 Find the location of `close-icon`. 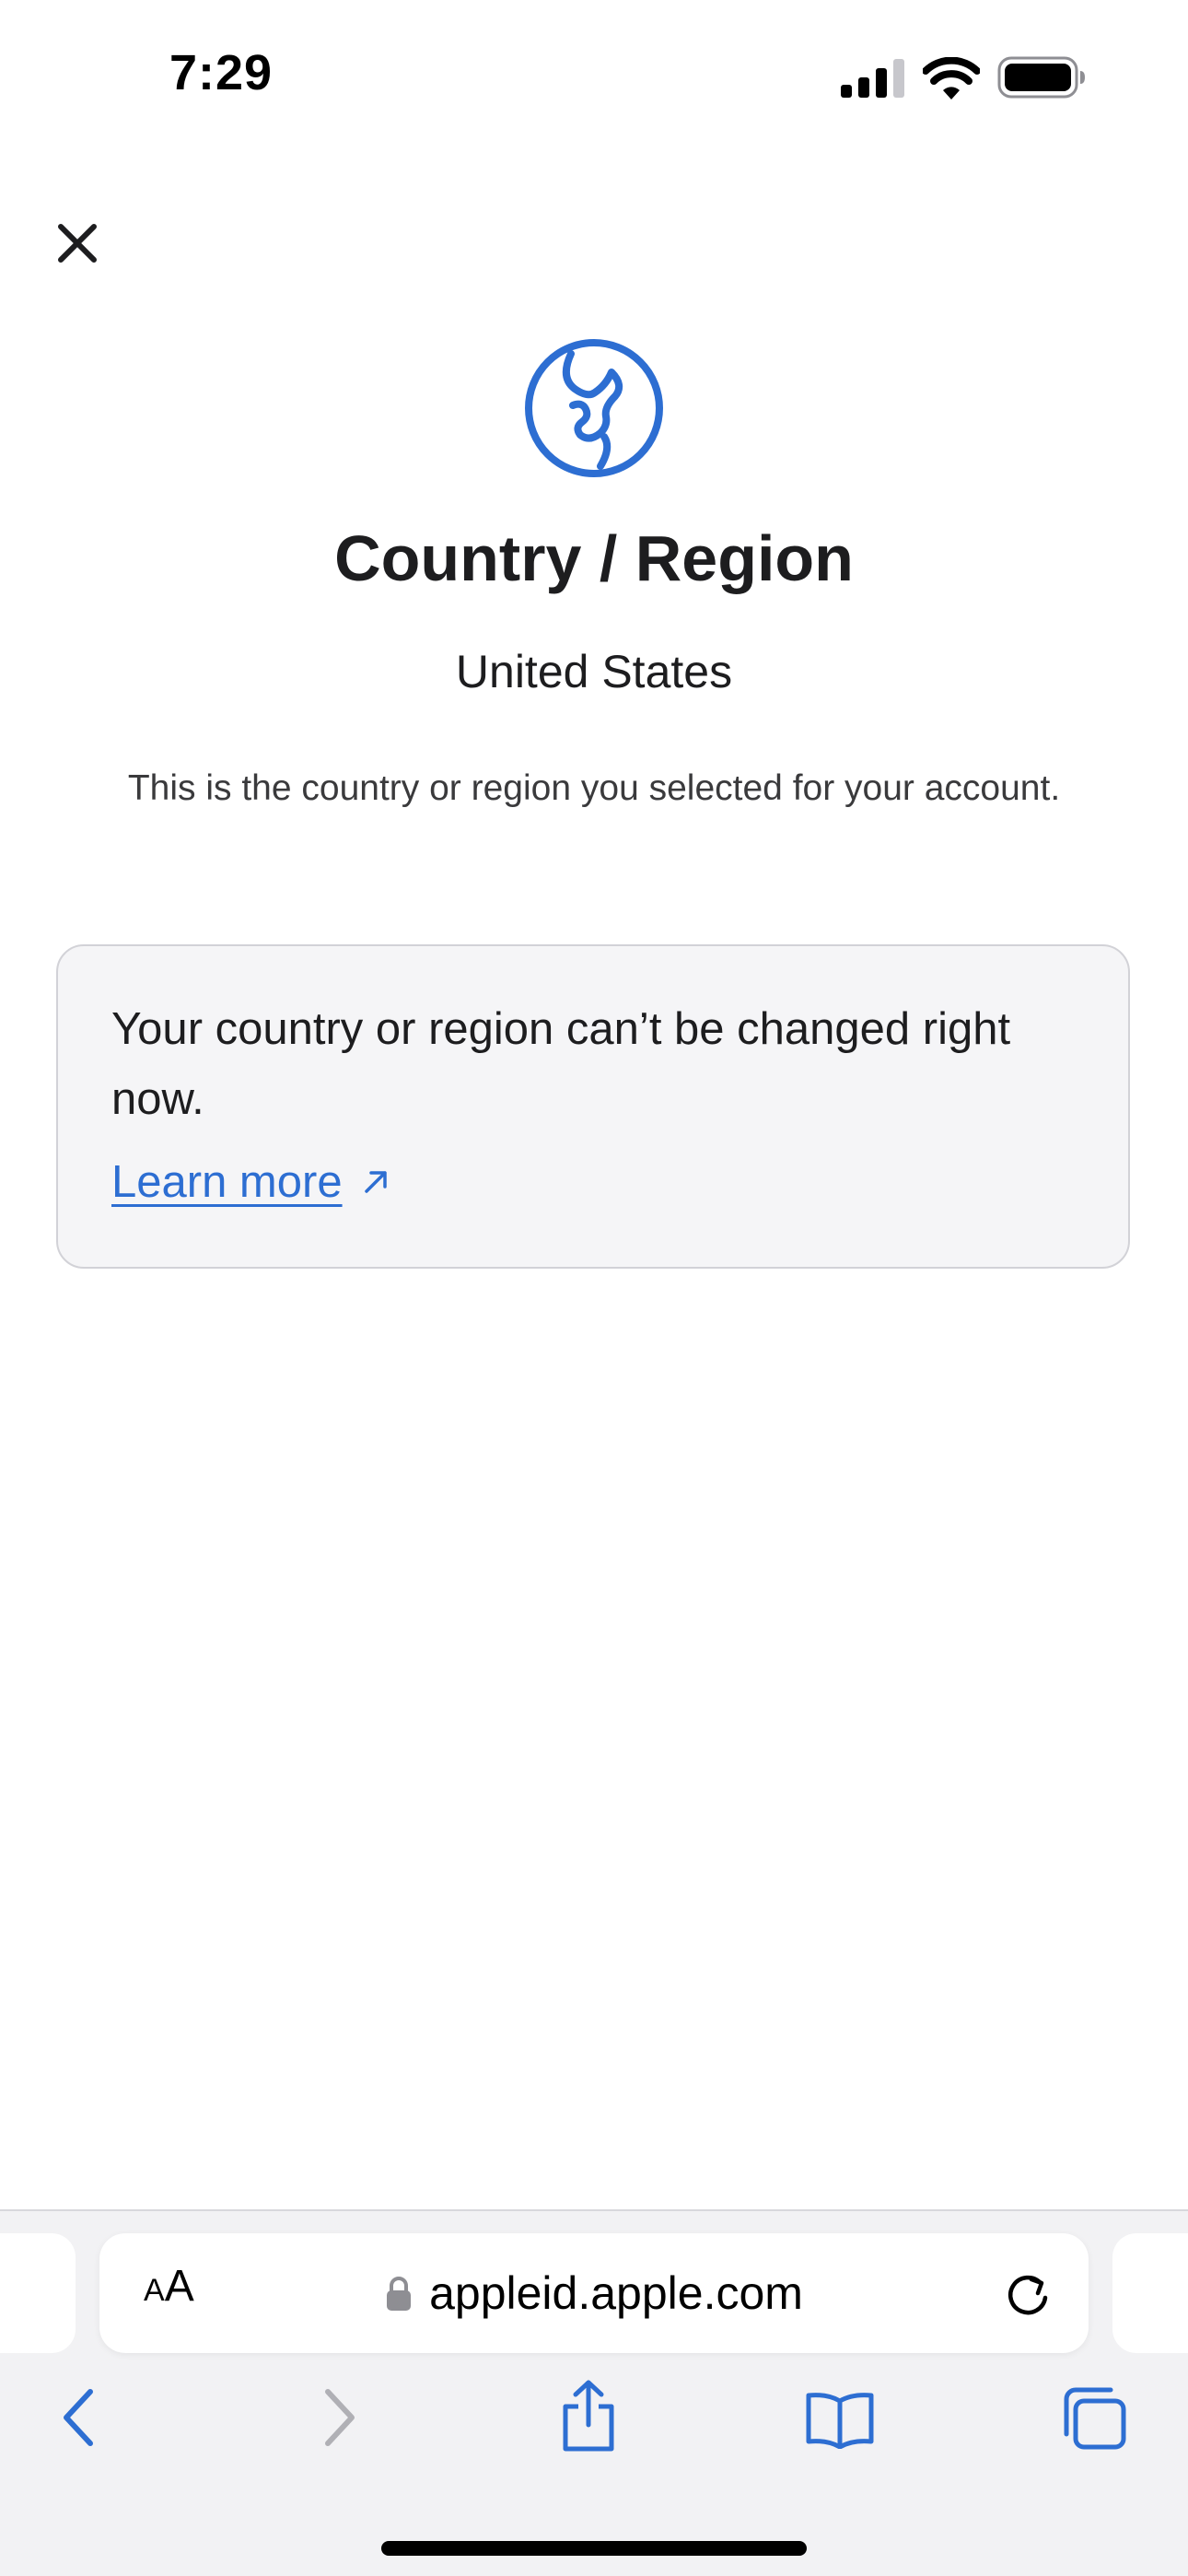

close-icon is located at coordinates (77, 244).